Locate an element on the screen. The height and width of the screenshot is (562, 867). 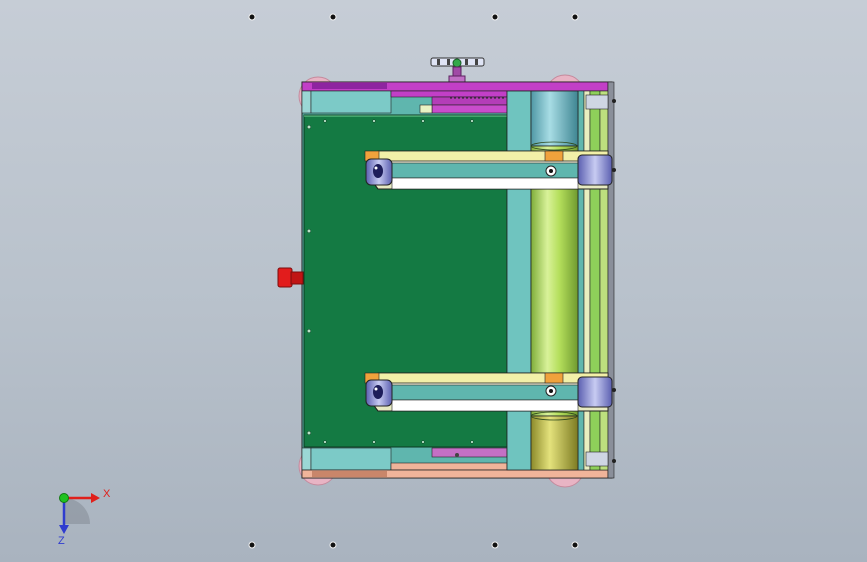
lower-arm is located at coordinates (488, 392).